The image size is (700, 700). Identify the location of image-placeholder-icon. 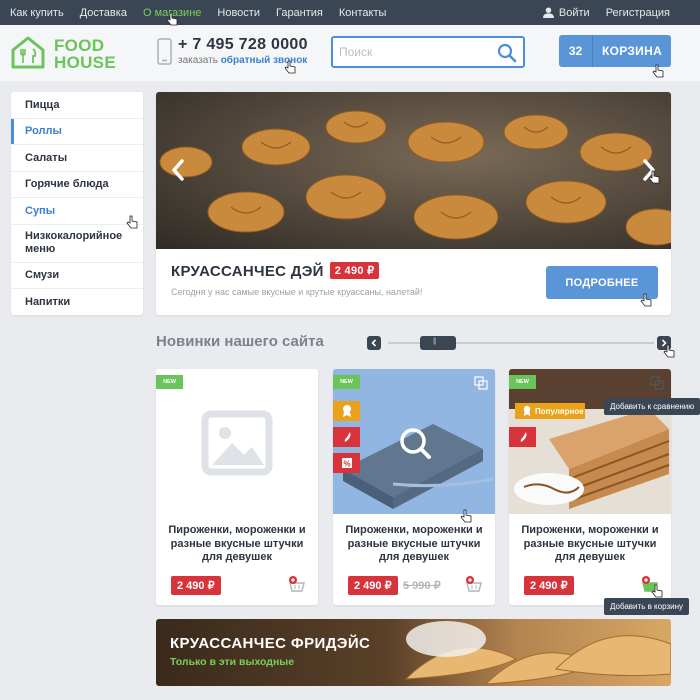
(237, 443).